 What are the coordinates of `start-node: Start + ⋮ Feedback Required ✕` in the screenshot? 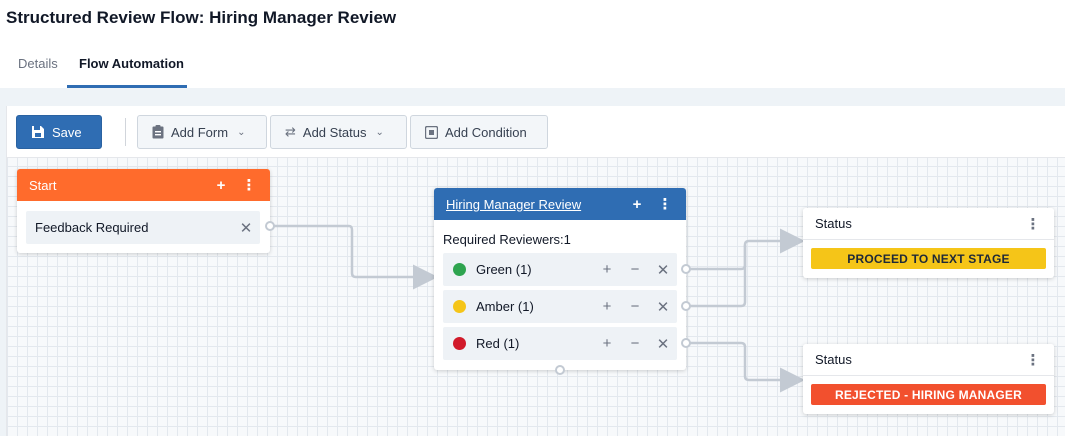 It's located at (146, 211).